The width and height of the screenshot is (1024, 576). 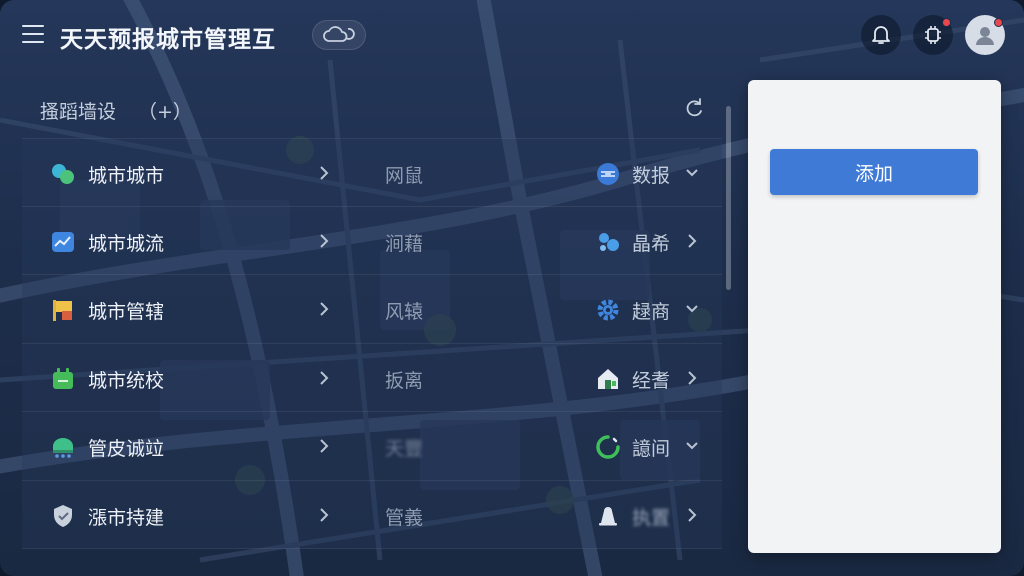 What do you see at coordinates (63, 378) in the screenshot?
I see `box-icon` at bounding box center [63, 378].